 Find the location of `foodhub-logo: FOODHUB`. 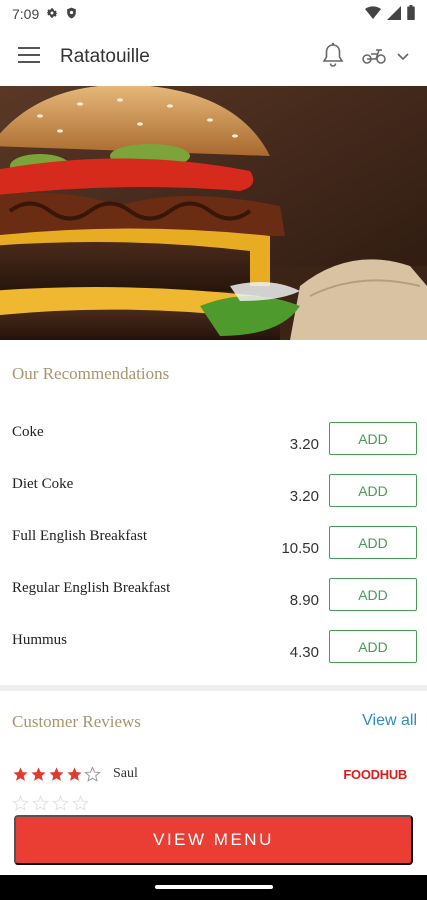

foodhub-logo: FOODHUB is located at coordinates (375, 774).